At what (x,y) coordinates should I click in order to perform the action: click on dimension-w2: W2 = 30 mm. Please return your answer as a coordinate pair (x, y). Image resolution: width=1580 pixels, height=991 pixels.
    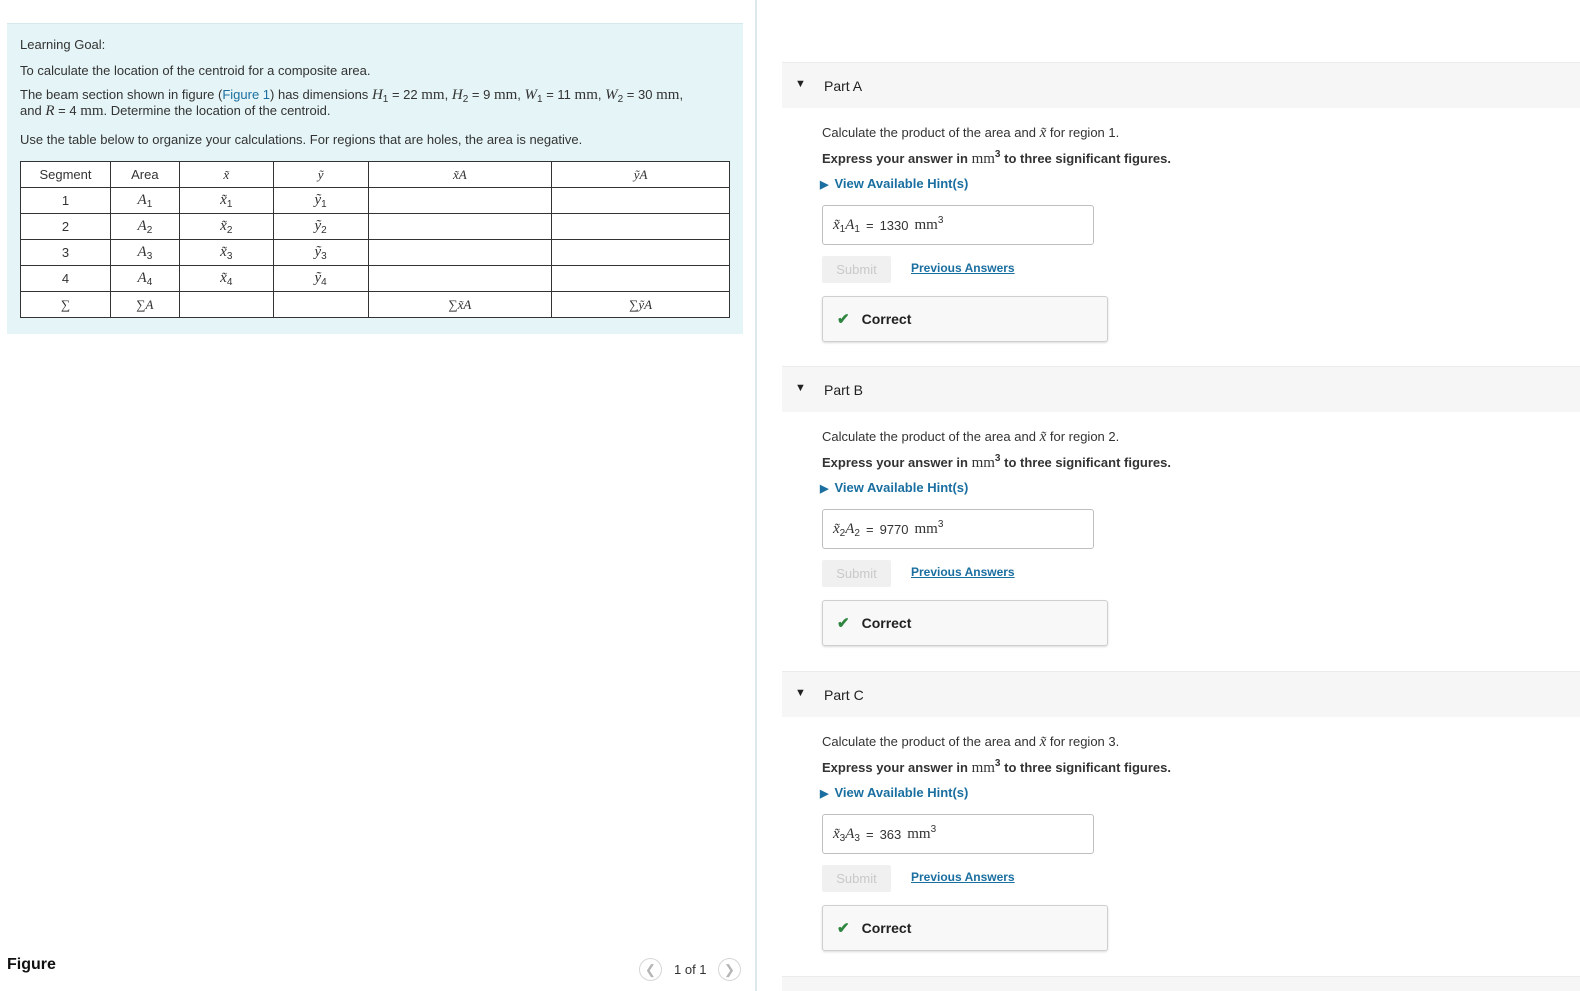
    Looking at the image, I should click on (642, 96).